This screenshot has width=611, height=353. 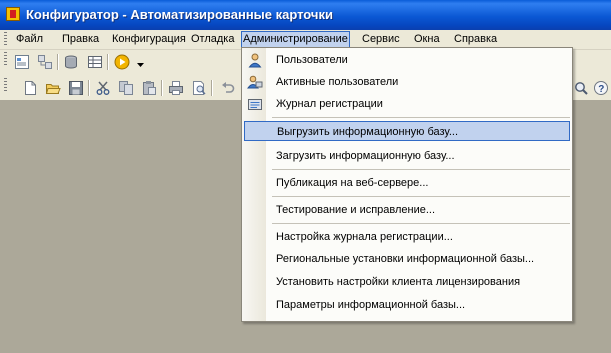 What do you see at coordinates (141, 62) in the screenshot?
I see `dropdown-arrow-icon` at bounding box center [141, 62].